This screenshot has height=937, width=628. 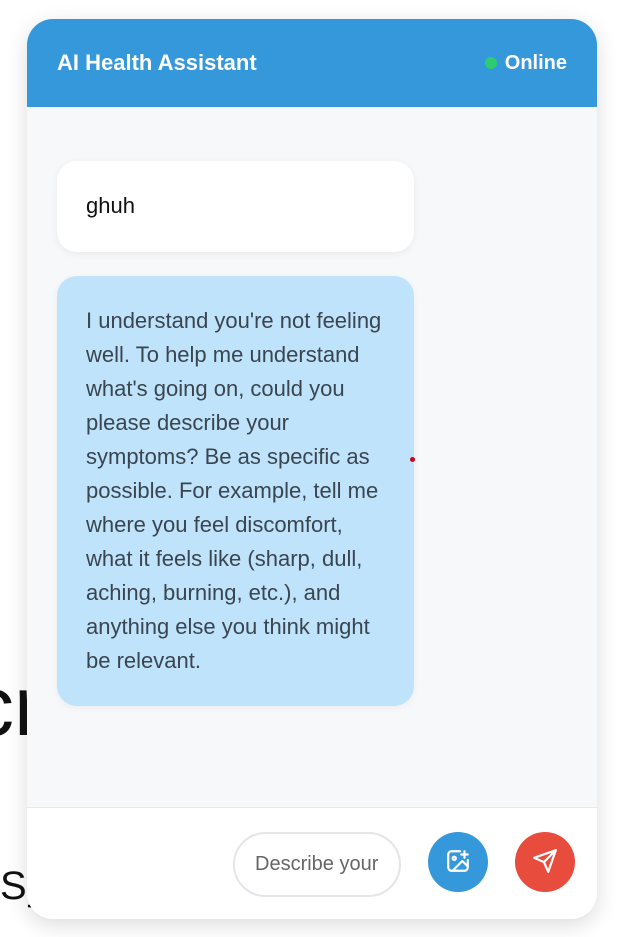 What do you see at coordinates (235, 206) in the screenshot?
I see `user-message: ghuh` at bounding box center [235, 206].